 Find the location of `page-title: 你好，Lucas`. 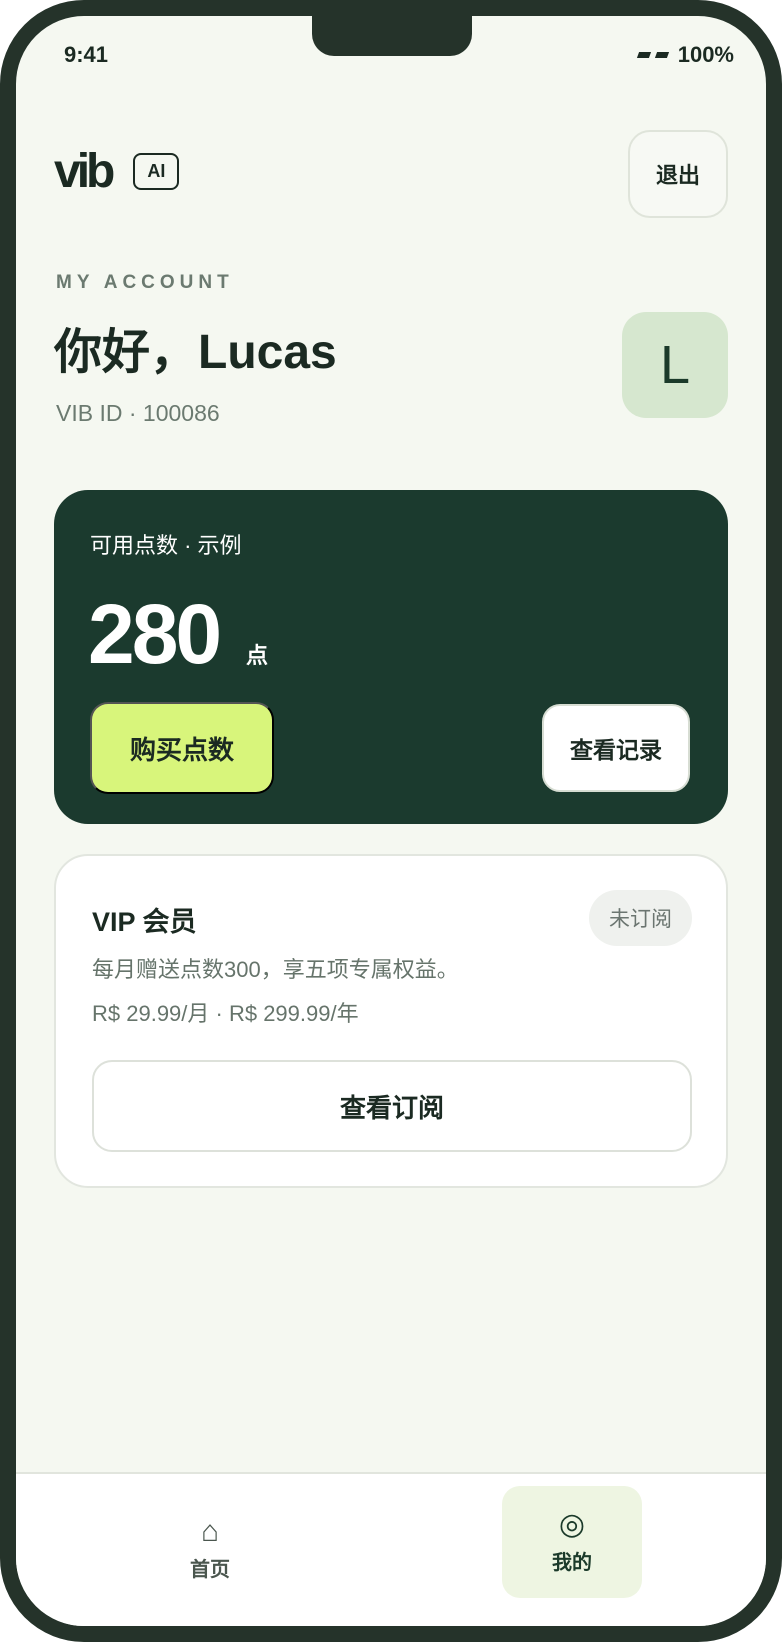

page-title: 你好，Lucas is located at coordinates (195, 352).